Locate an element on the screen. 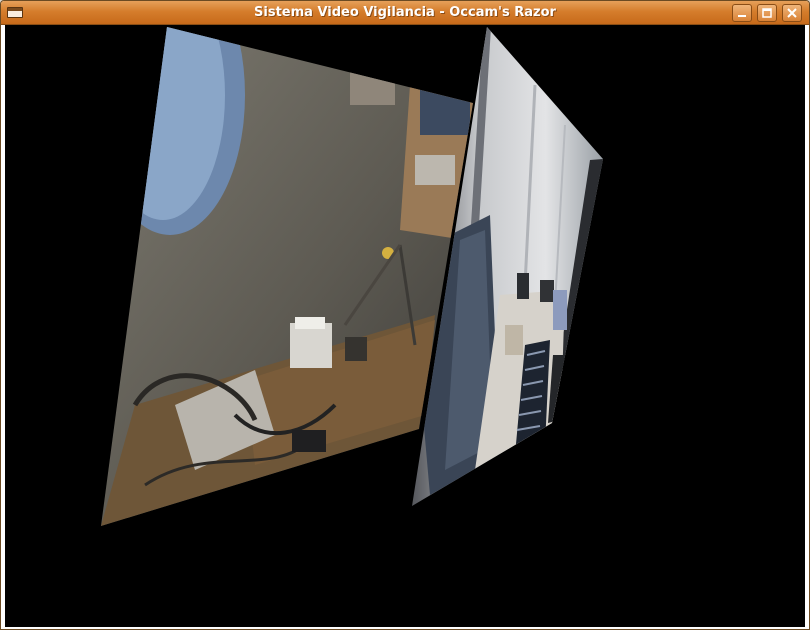  title-bar: Sistema Video Vigilancia - Occam's Razor is located at coordinates (405, 13).